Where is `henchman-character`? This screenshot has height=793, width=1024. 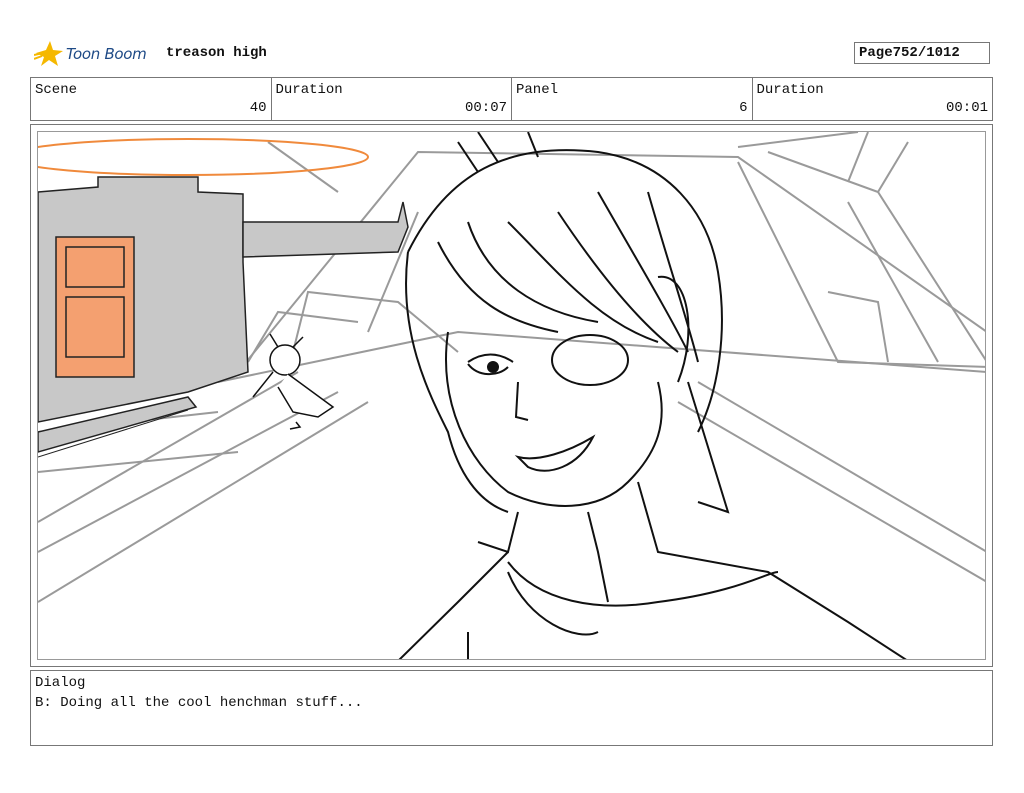 henchman-character is located at coordinates (293, 381).